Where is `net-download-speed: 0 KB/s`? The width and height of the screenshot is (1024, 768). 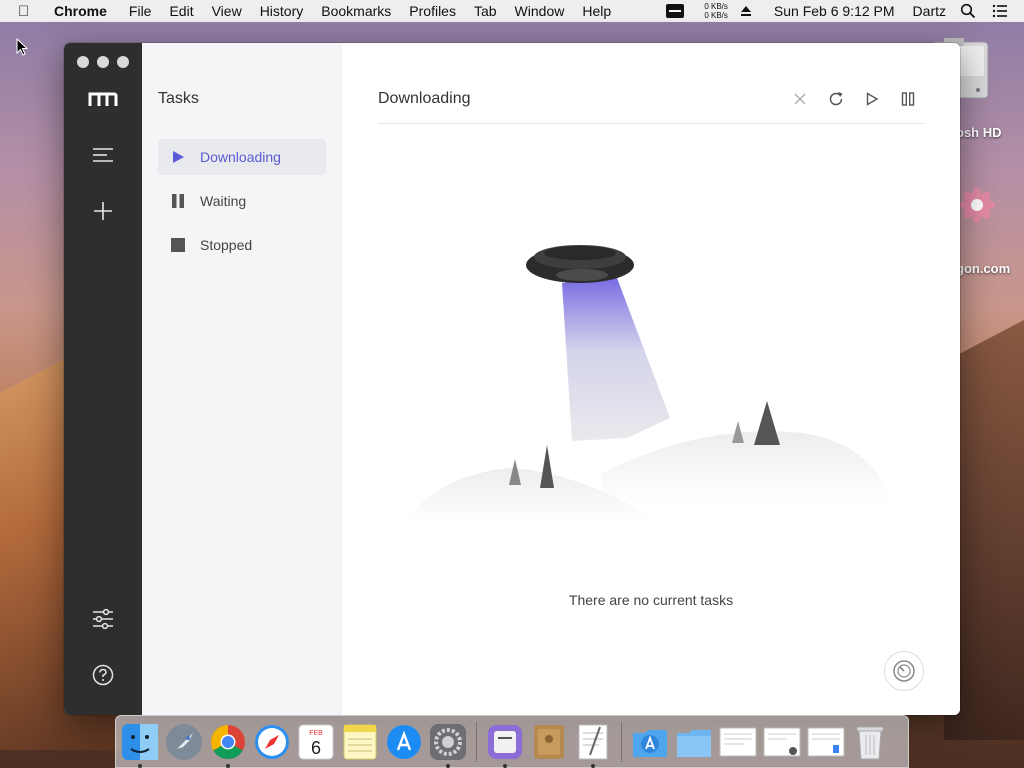
net-download-speed: 0 KB/s is located at coordinates (716, 15).